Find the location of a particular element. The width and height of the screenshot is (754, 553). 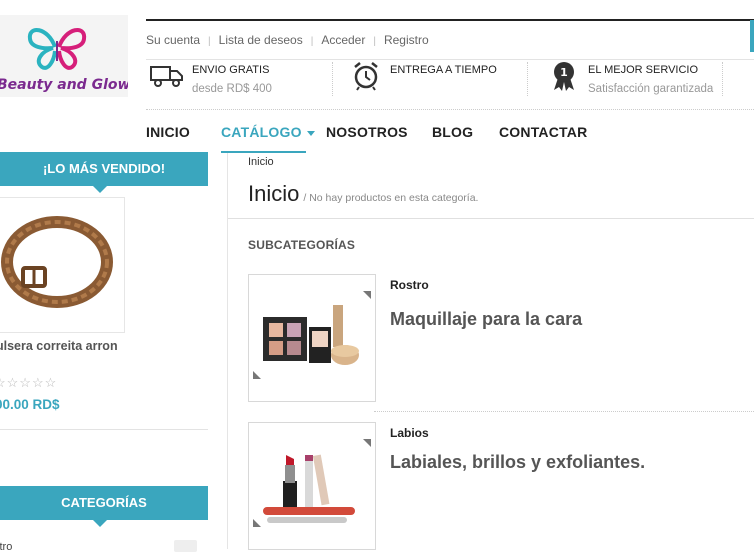

features-divider is located at coordinates (450, 109).